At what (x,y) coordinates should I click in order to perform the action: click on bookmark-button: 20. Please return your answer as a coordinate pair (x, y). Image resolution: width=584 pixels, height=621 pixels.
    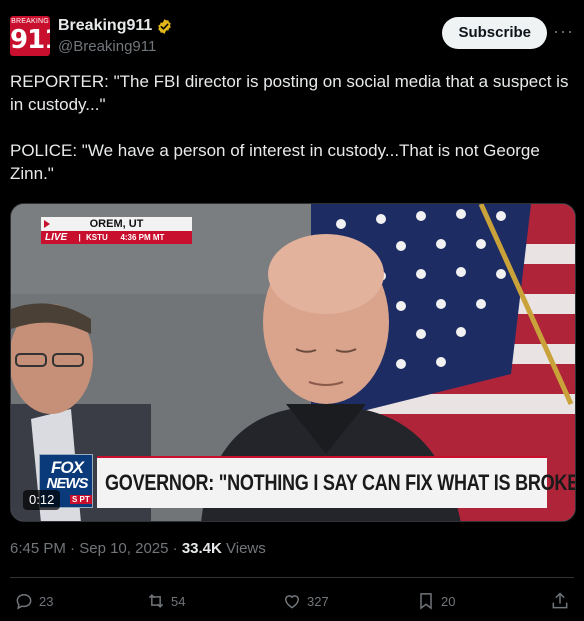
    Looking at the image, I should click on (435, 601).